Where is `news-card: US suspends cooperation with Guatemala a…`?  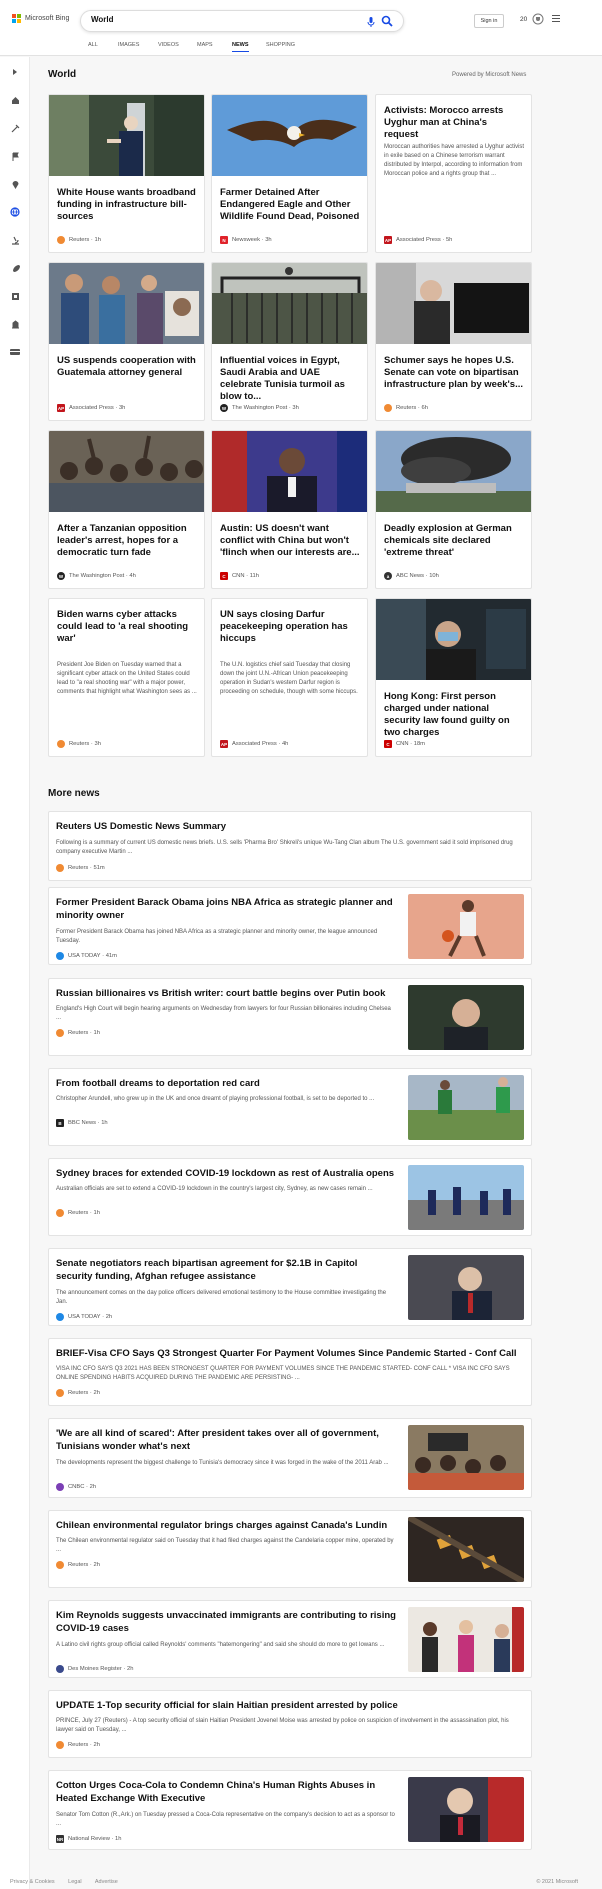 news-card: US suspends cooperation with Guatemala a… is located at coordinates (126, 341).